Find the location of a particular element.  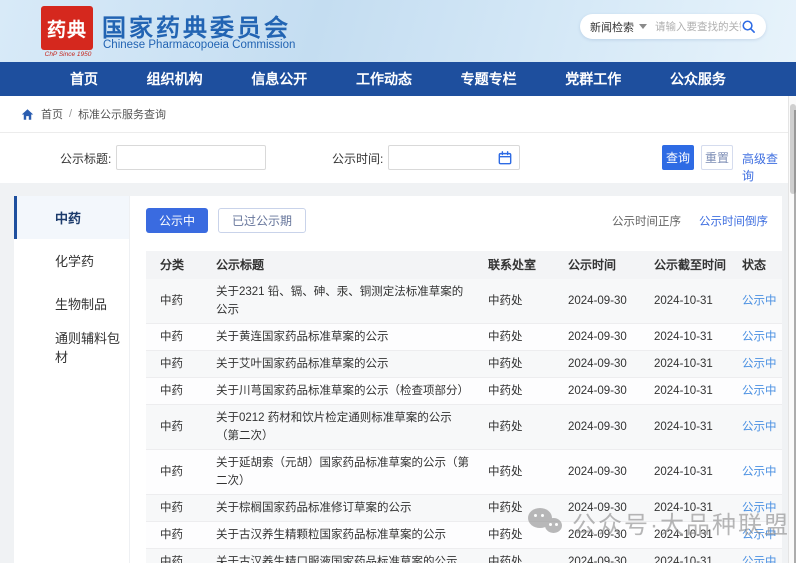

search-category-label: 新闻检索 is located at coordinates (612, 27).